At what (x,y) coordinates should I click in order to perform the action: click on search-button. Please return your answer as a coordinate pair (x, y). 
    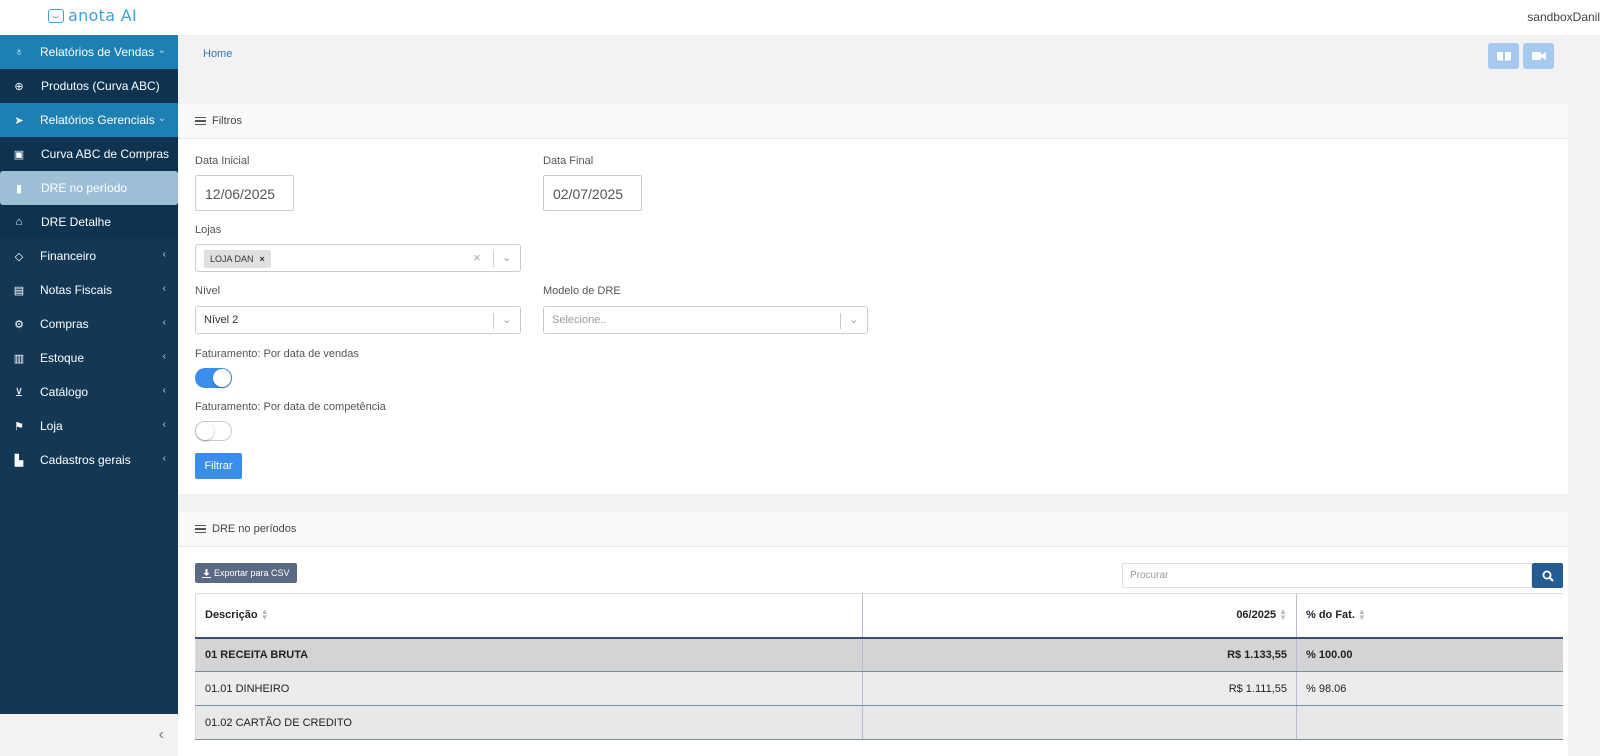
    Looking at the image, I should click on (1547, 575).